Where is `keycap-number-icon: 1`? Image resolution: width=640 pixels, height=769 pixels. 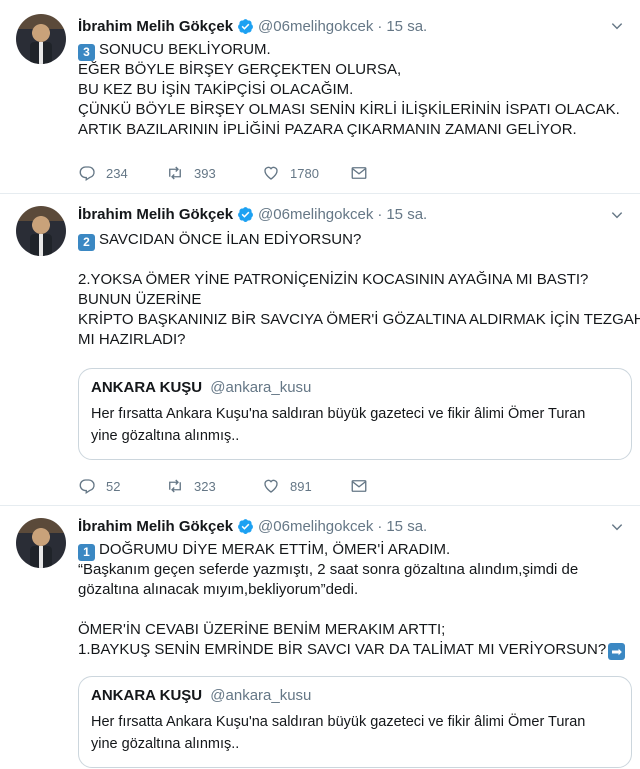
keycap-number-icon: 1 is located at coordinates (86, 552).